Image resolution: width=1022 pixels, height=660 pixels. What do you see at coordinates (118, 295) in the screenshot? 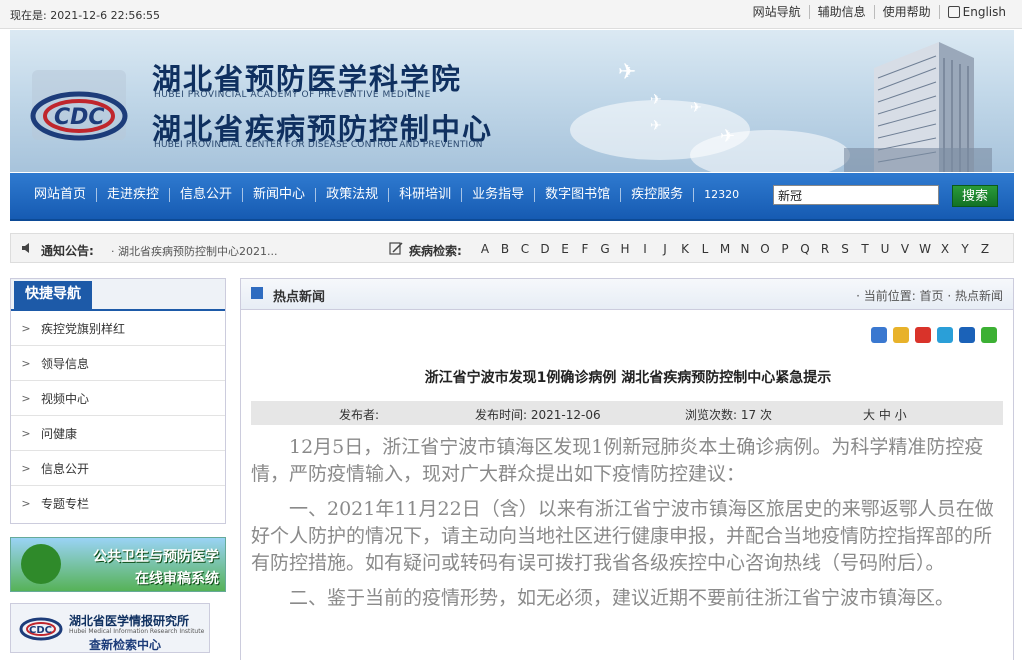
I see `quick-nav-header: 快捷导航` at bounding box center [118, 295].